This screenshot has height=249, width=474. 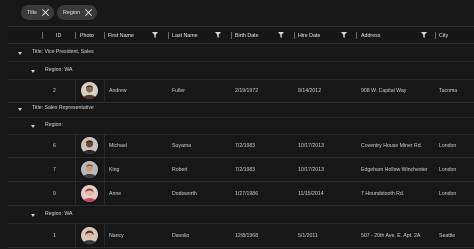 I want to click on cell-city: Tacoma, so click(x=448, y=91).